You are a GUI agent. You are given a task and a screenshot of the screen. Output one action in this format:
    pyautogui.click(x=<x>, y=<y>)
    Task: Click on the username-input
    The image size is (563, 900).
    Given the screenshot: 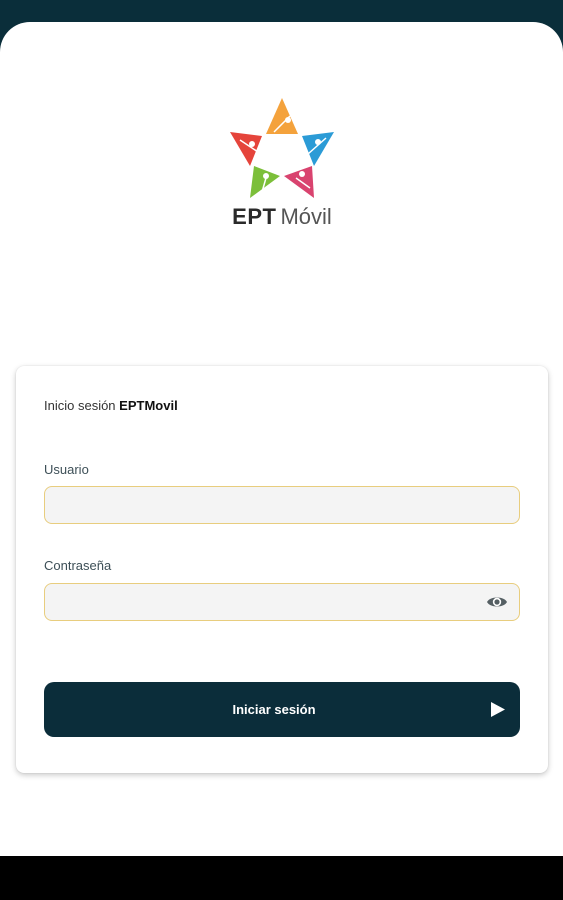 What is the action you would take?
    pyautogui.click(x=282, y=505)
    